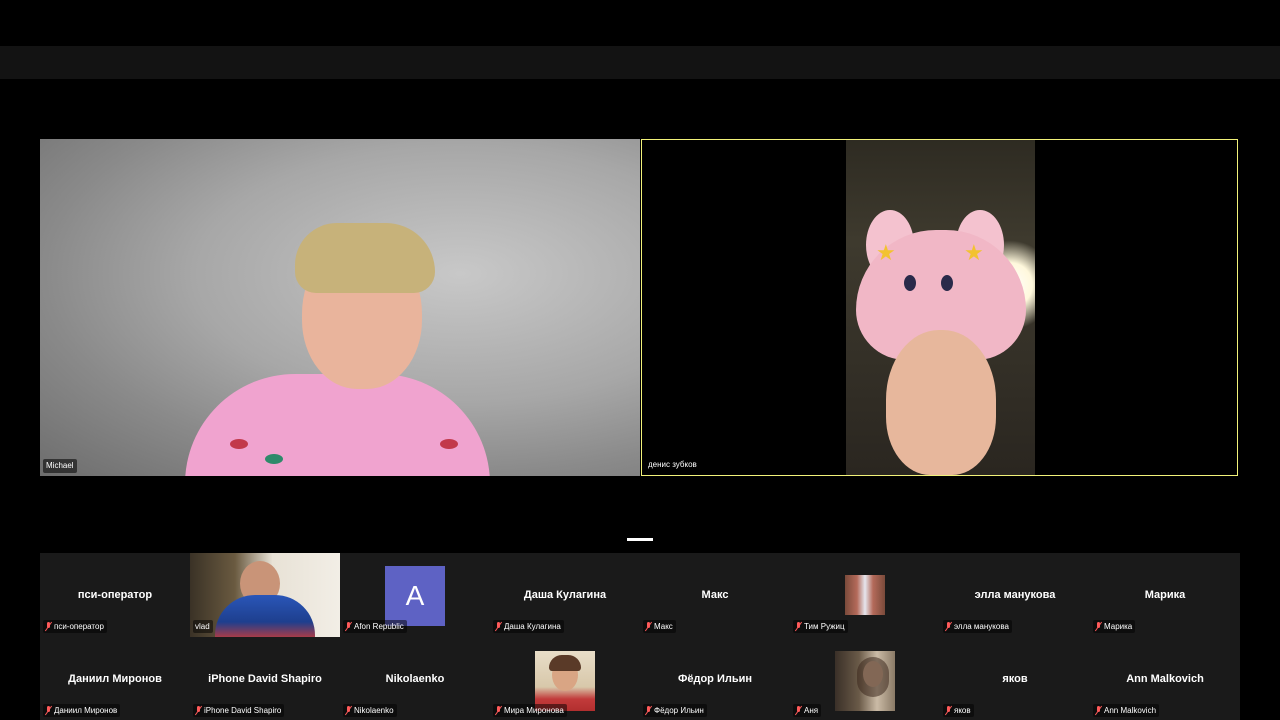 The width and height of the screenshot is (1280, 720). Describe the element at coordinates (1114, 626) in the screenshot. I see `participant-label: Марика` at that location.